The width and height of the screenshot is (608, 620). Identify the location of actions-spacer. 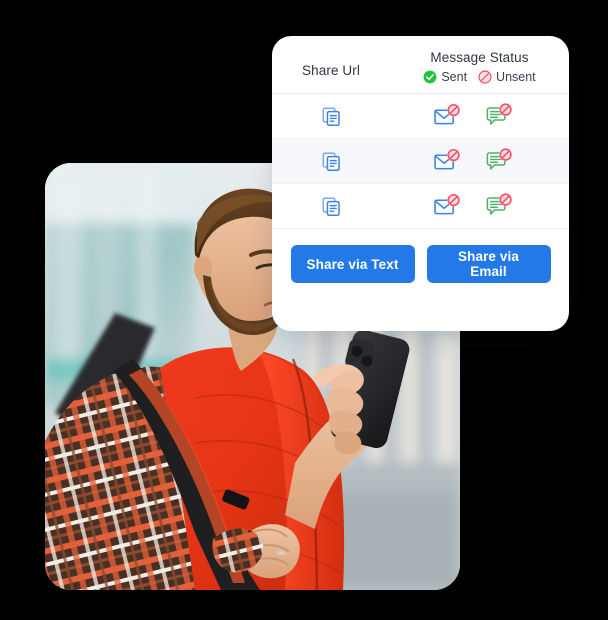
(420, 237).